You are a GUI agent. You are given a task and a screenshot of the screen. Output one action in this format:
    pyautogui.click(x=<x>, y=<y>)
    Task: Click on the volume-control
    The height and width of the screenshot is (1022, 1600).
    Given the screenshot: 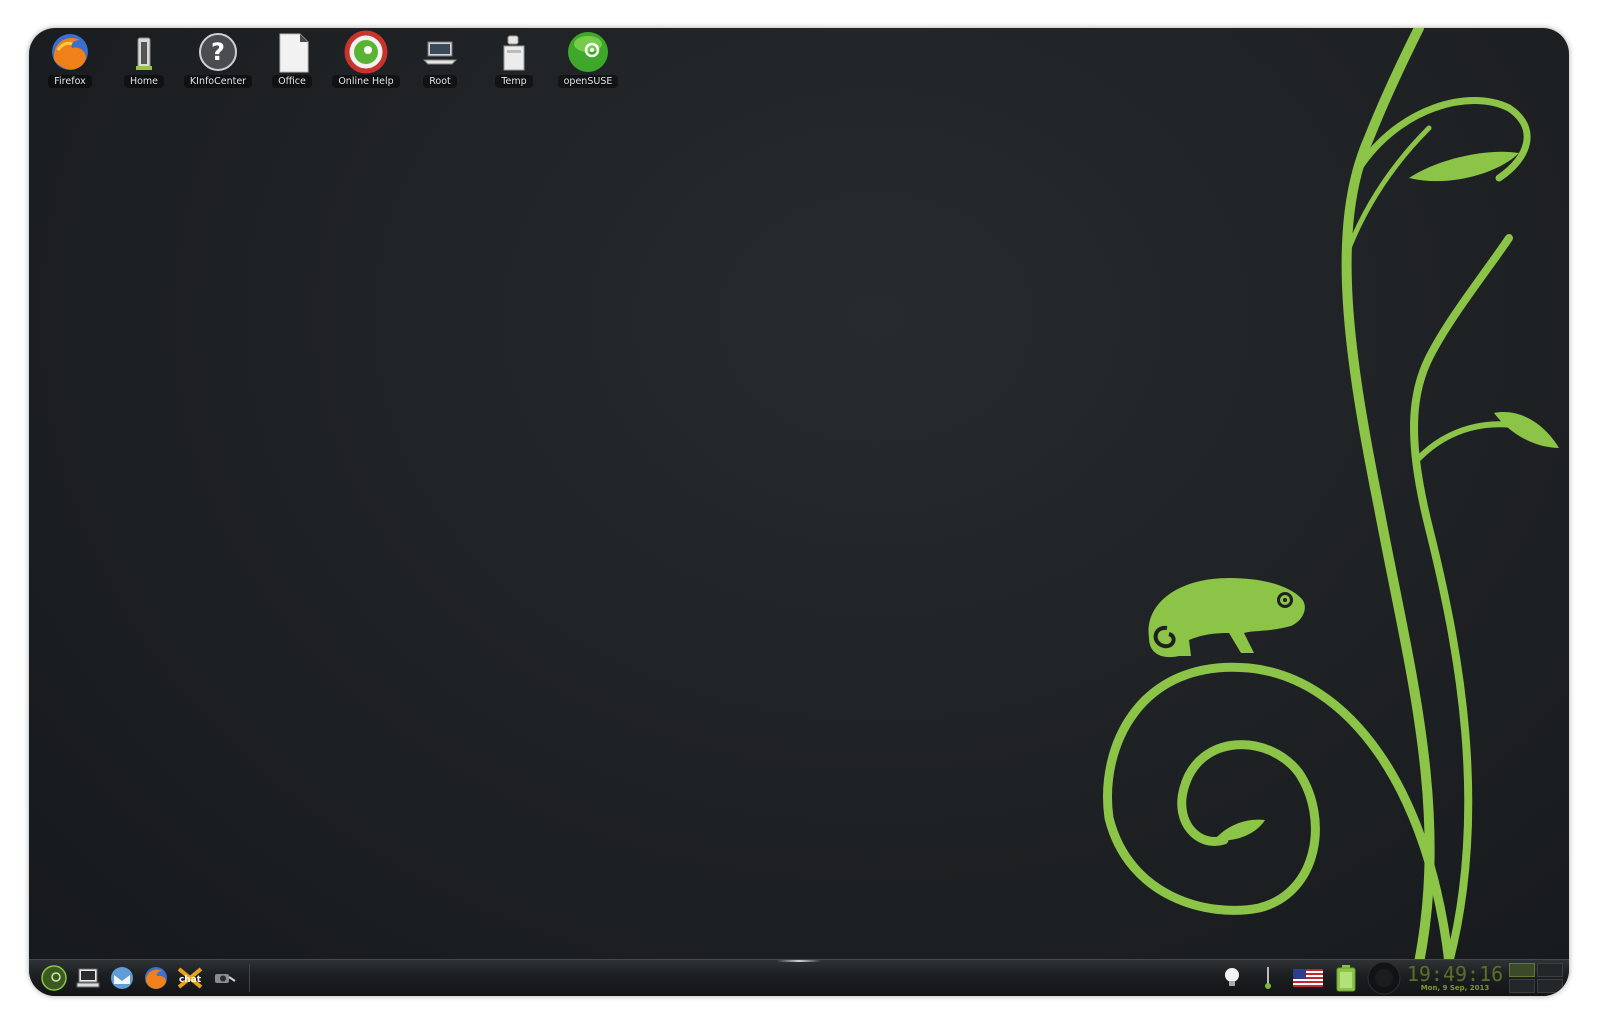 What is the action you would take?
    pyautogui.click(x=1268, y=978)
    